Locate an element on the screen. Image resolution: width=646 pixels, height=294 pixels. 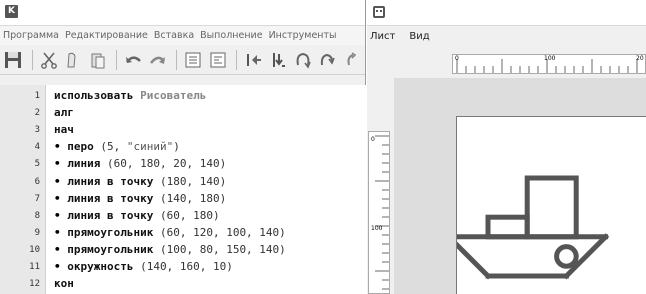
keyword: линия is located at coordinates (84, 164).